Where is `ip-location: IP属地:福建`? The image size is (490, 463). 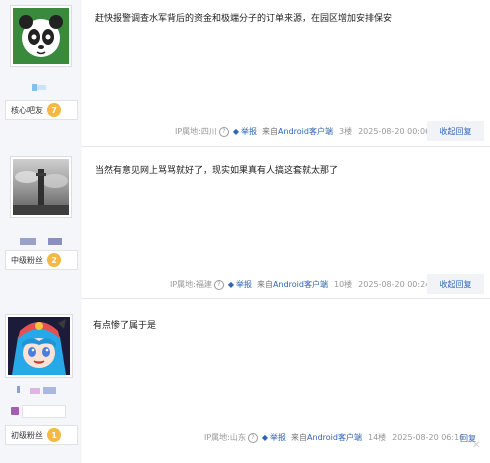 ip-location: IP属地:福建 is located at coordinates (191, 284).